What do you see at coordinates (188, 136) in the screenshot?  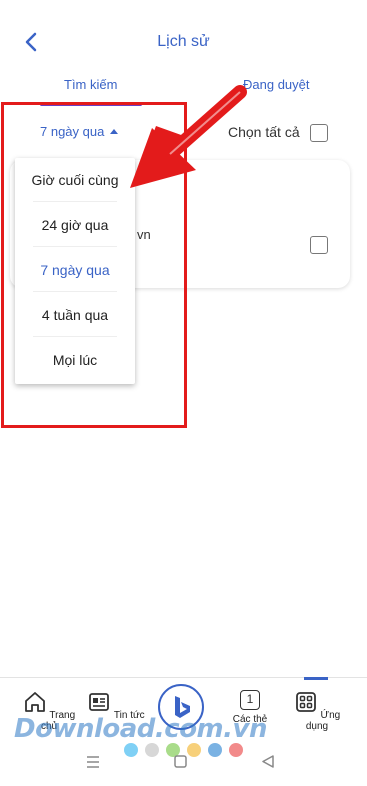 I see `arrow-annotation-icon` at bounding box center [188, 136].